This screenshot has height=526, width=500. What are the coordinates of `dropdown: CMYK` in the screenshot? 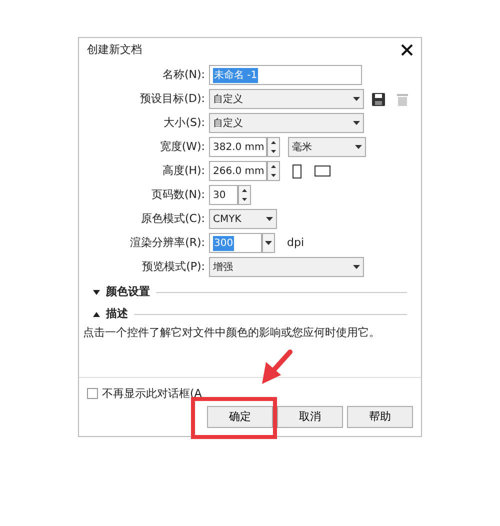 It's located at (243, 219).